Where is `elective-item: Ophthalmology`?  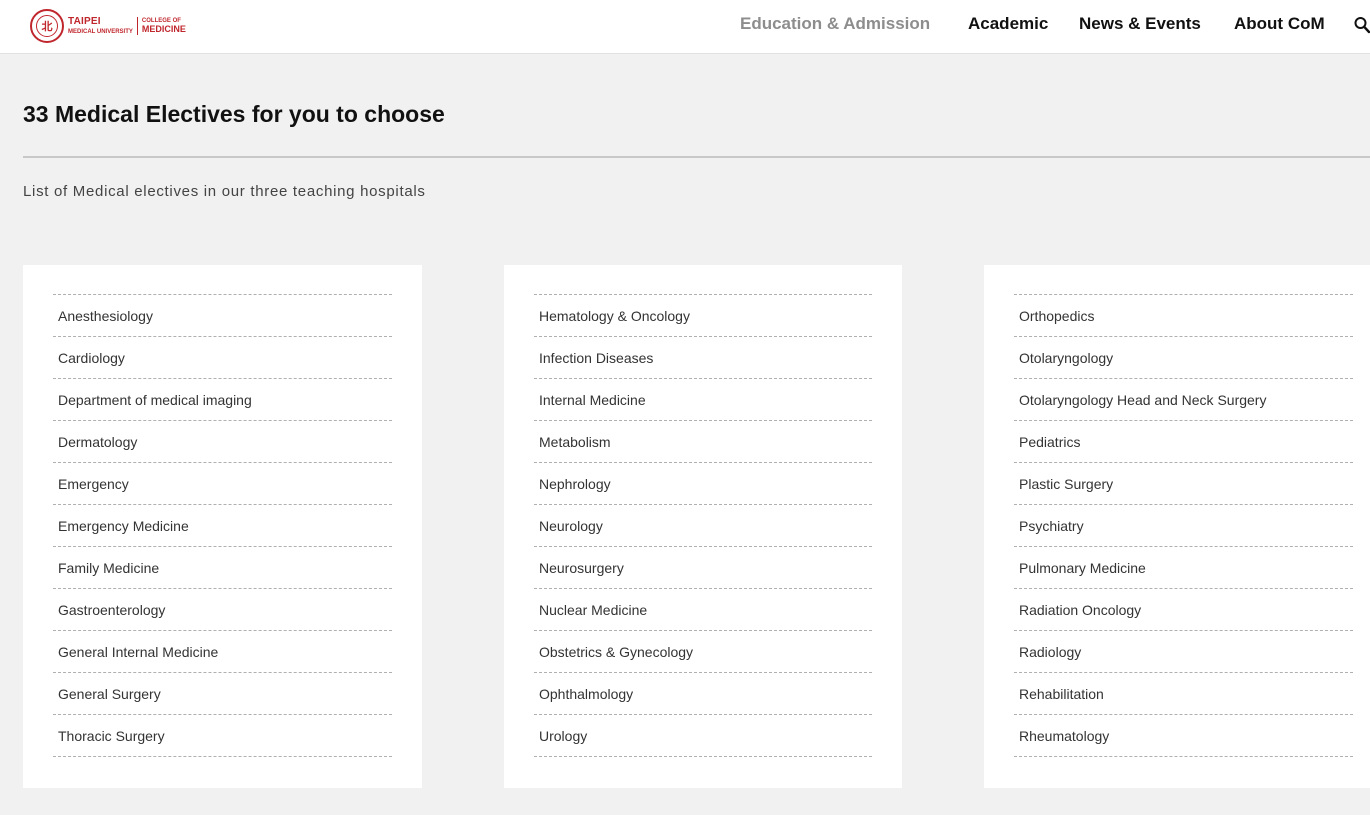
elective-item: Ophthalmology is located at coordinates (703, 694).